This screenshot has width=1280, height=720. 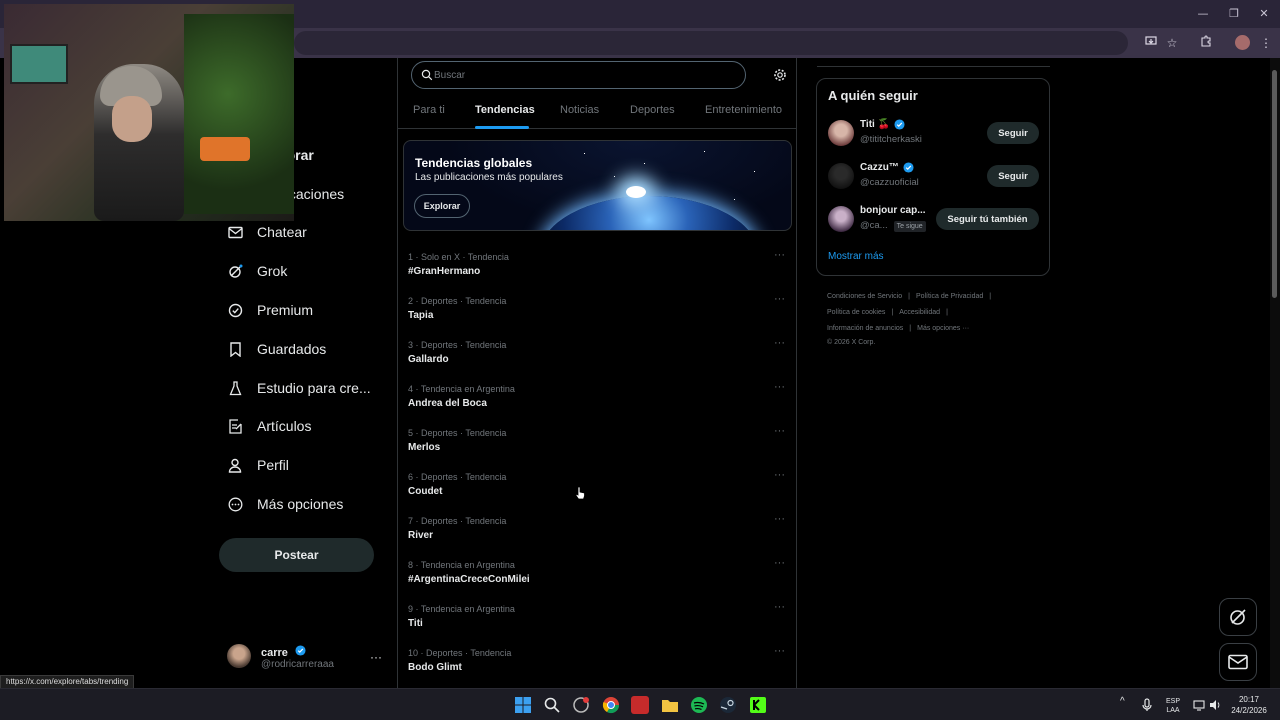 What do you see at coordinates (1275, 373) in the screenshot?
I see `page-scrollbar` at bounding box center [1275, 373].